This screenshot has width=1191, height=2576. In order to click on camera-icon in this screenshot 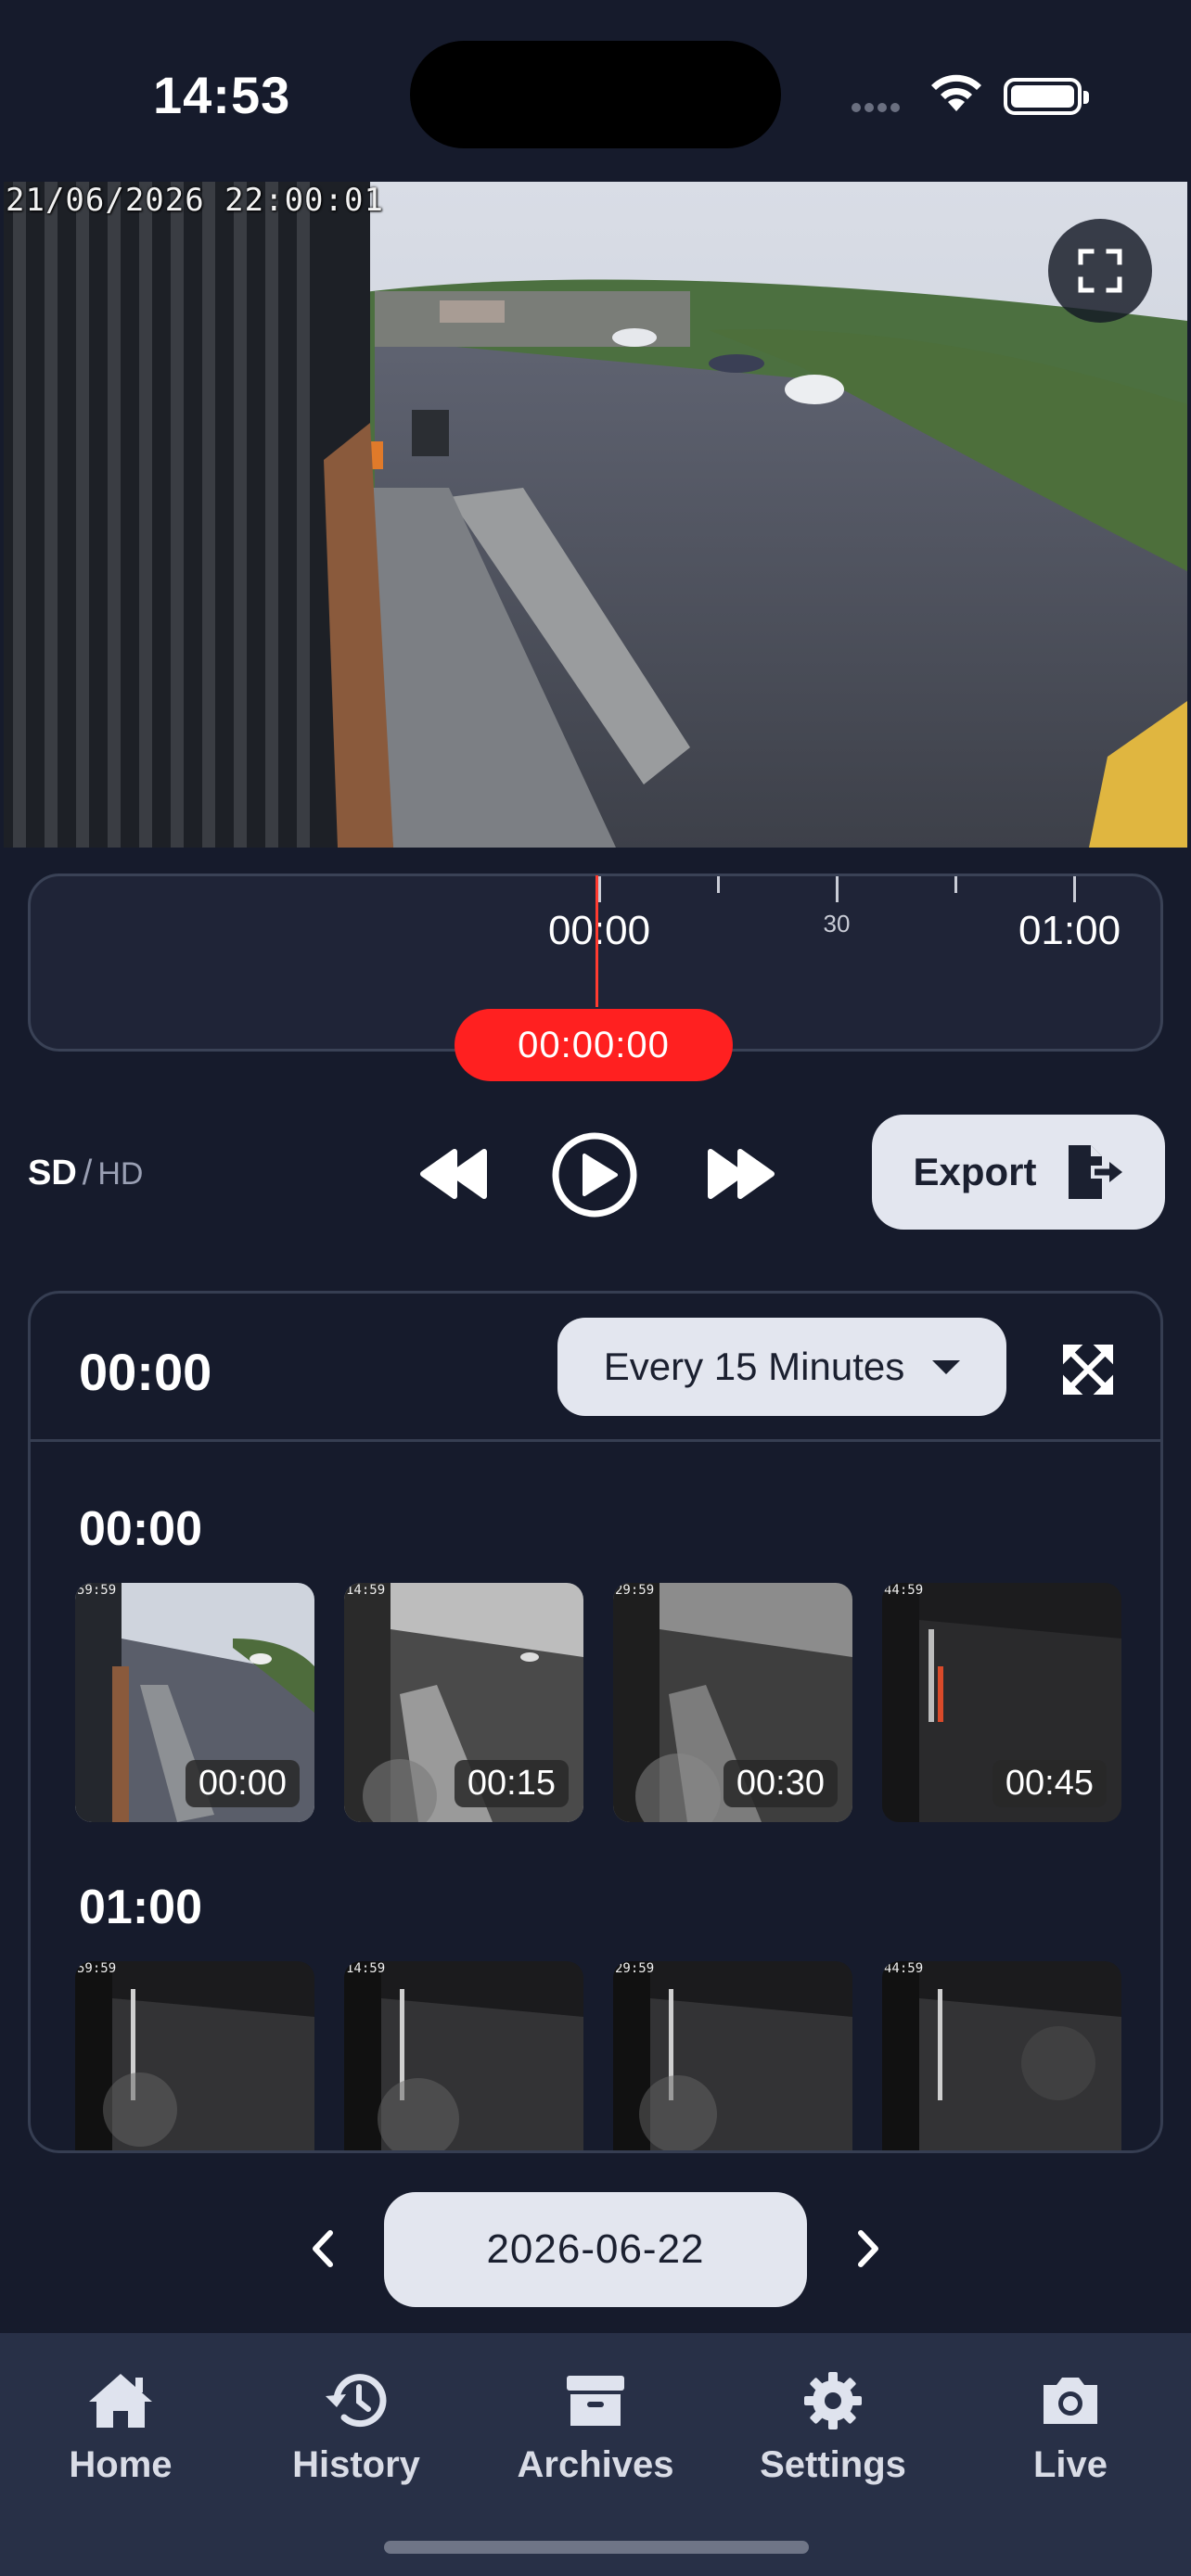, I will do `click(1070, 2401)`.